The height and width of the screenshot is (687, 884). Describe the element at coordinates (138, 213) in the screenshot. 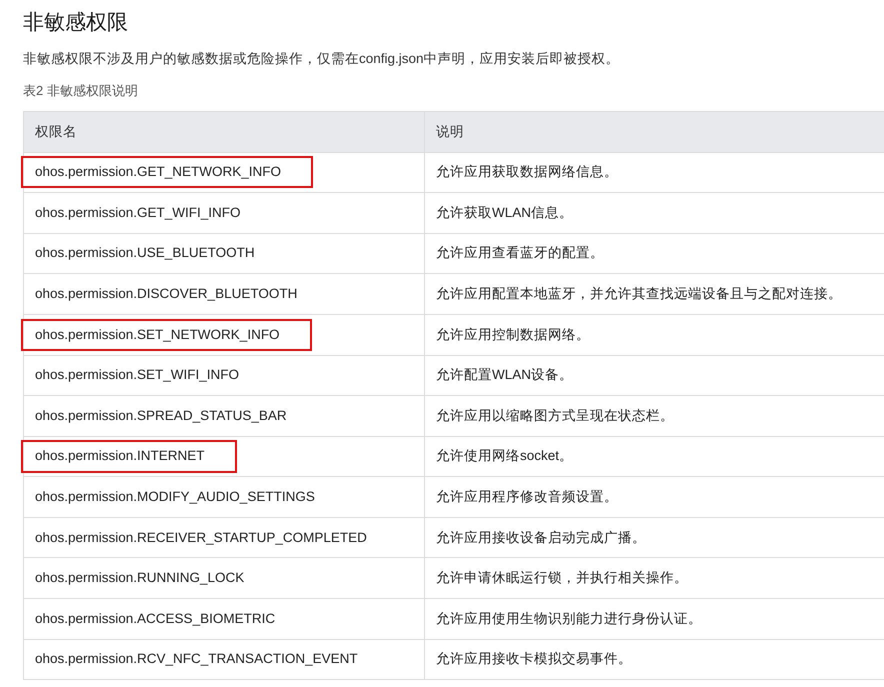

I see `permission-name: ohos.permission.GET_WIFI_INFO` at that location.